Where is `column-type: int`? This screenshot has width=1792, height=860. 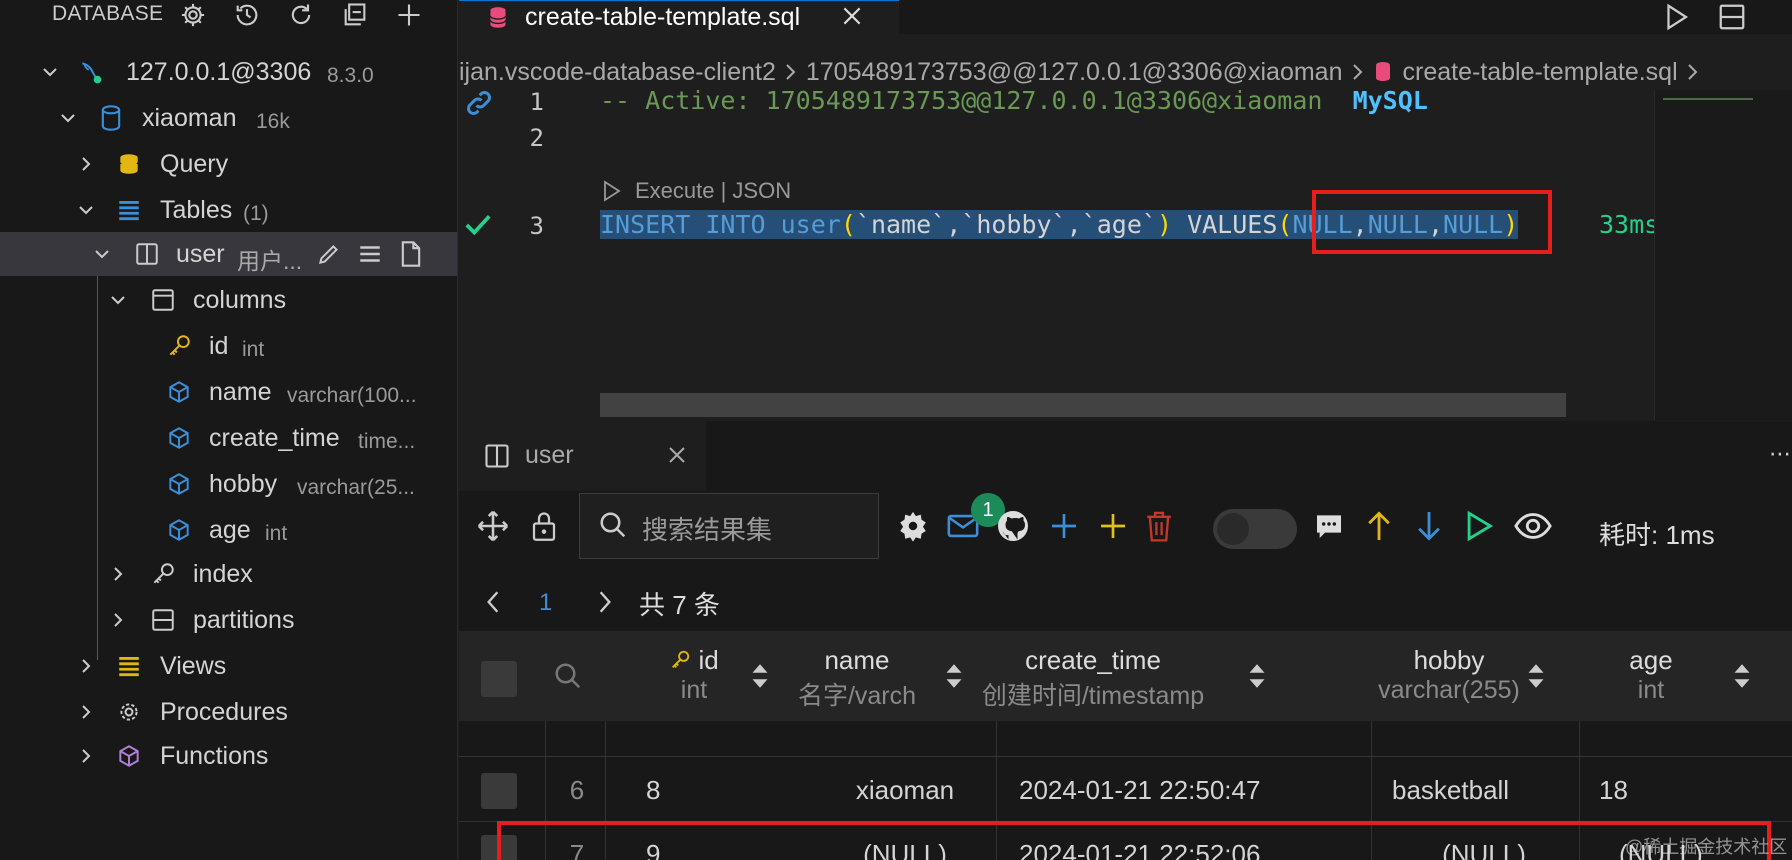
column-type: int is located at coordinates (253, 349).